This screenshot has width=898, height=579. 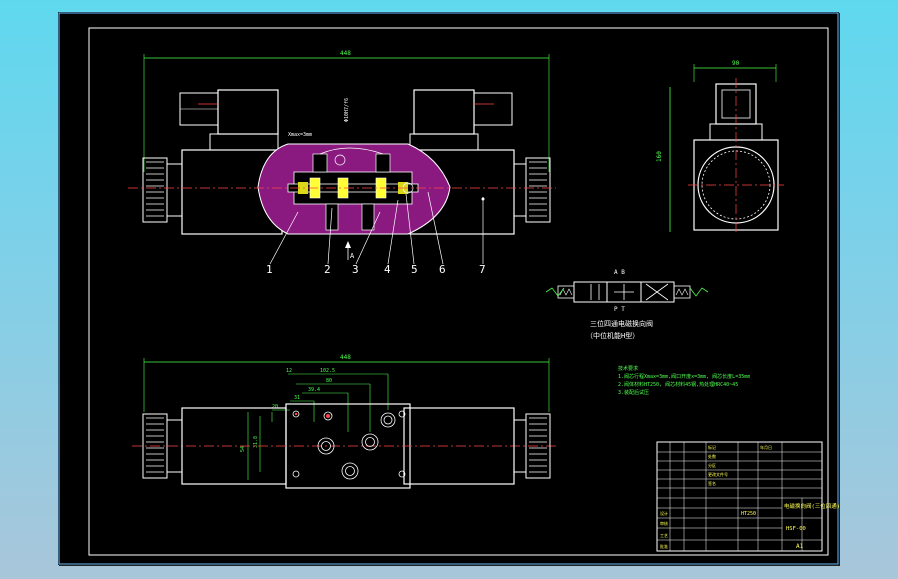 What do you see at coordinates (349, 445) in the screenshot?
I see `port-holes` at bounding box center [349, 445].